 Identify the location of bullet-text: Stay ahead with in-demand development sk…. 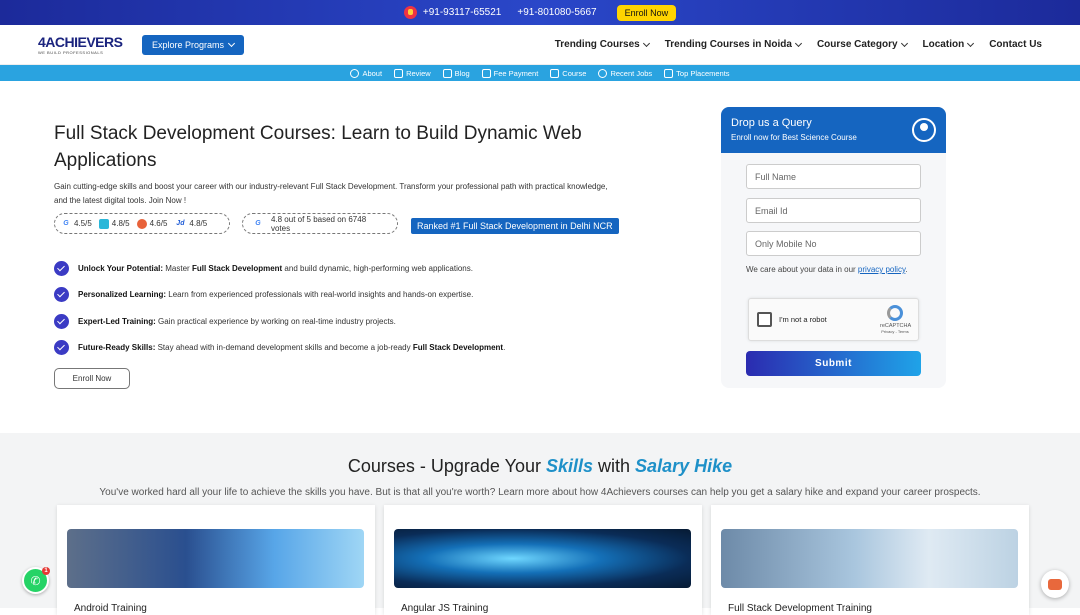
(284, 348).